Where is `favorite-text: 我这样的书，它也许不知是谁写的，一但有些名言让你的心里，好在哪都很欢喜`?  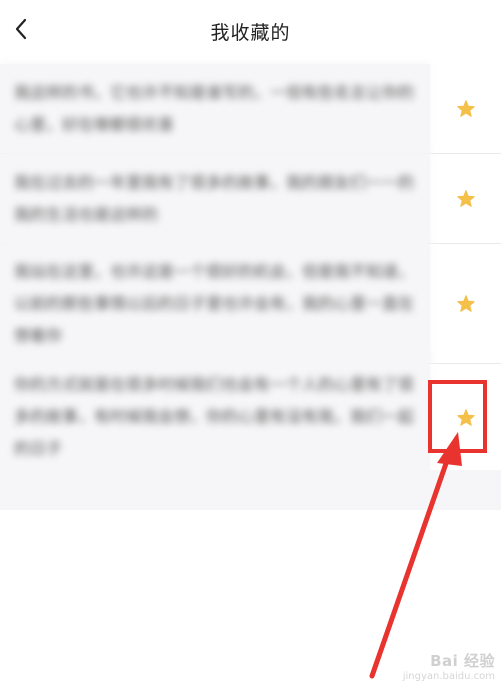 favorite-text: 我这样的书，它也许不知是谁写的，一但有些名言让你的心里，好在哪都很欢喜 is located at coordinates (215, 108).